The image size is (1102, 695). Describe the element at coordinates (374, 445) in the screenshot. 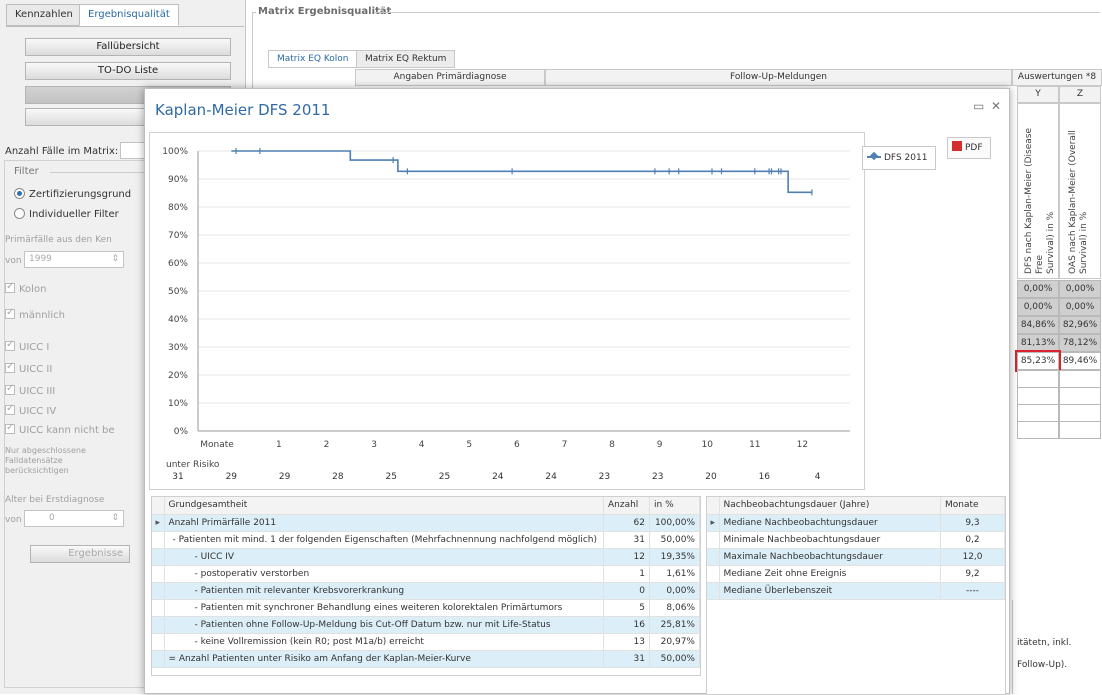

I see `x-tick-label: 3` at that location.